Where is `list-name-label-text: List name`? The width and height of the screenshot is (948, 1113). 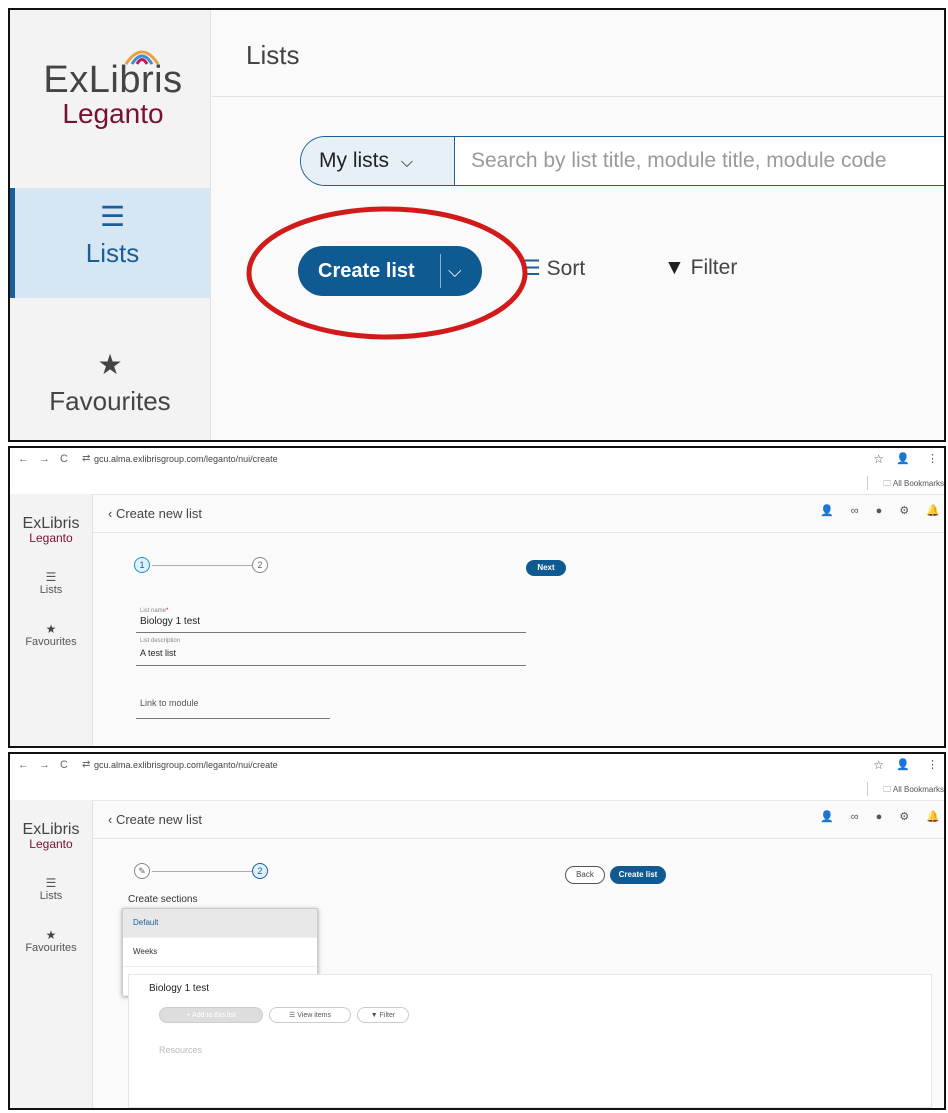 list-name-label-text: List name is located at coordinates (153, 611).